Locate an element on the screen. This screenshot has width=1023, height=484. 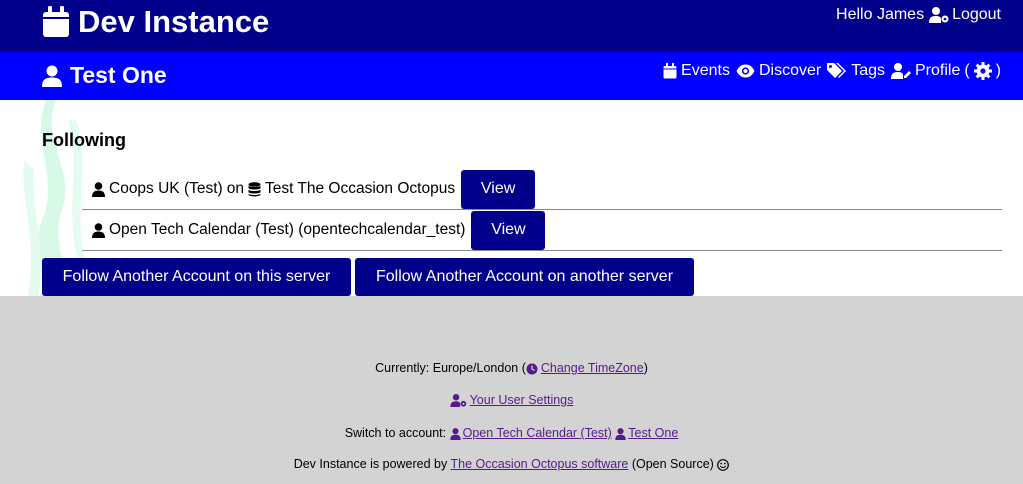
software-link: The Occasion Octopus software is located at coordinates (540, 464).